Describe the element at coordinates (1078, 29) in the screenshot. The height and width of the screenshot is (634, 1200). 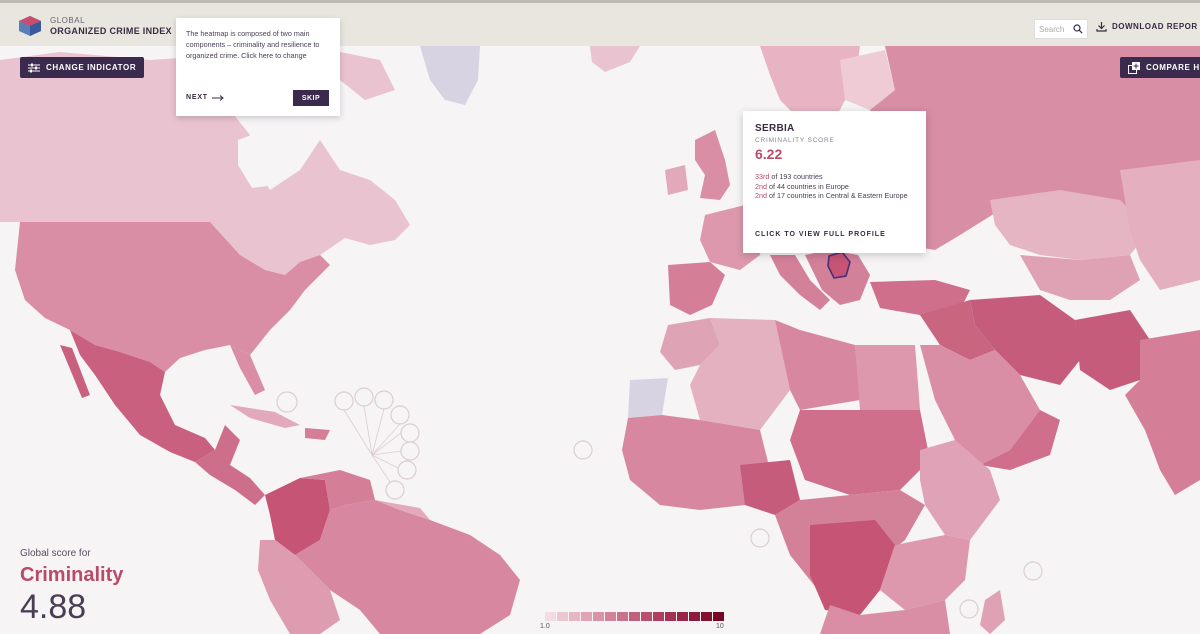
I see `search-icon` at that location.